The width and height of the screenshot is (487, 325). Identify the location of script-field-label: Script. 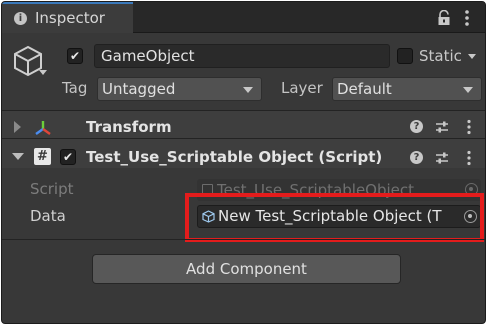
(52, 189).